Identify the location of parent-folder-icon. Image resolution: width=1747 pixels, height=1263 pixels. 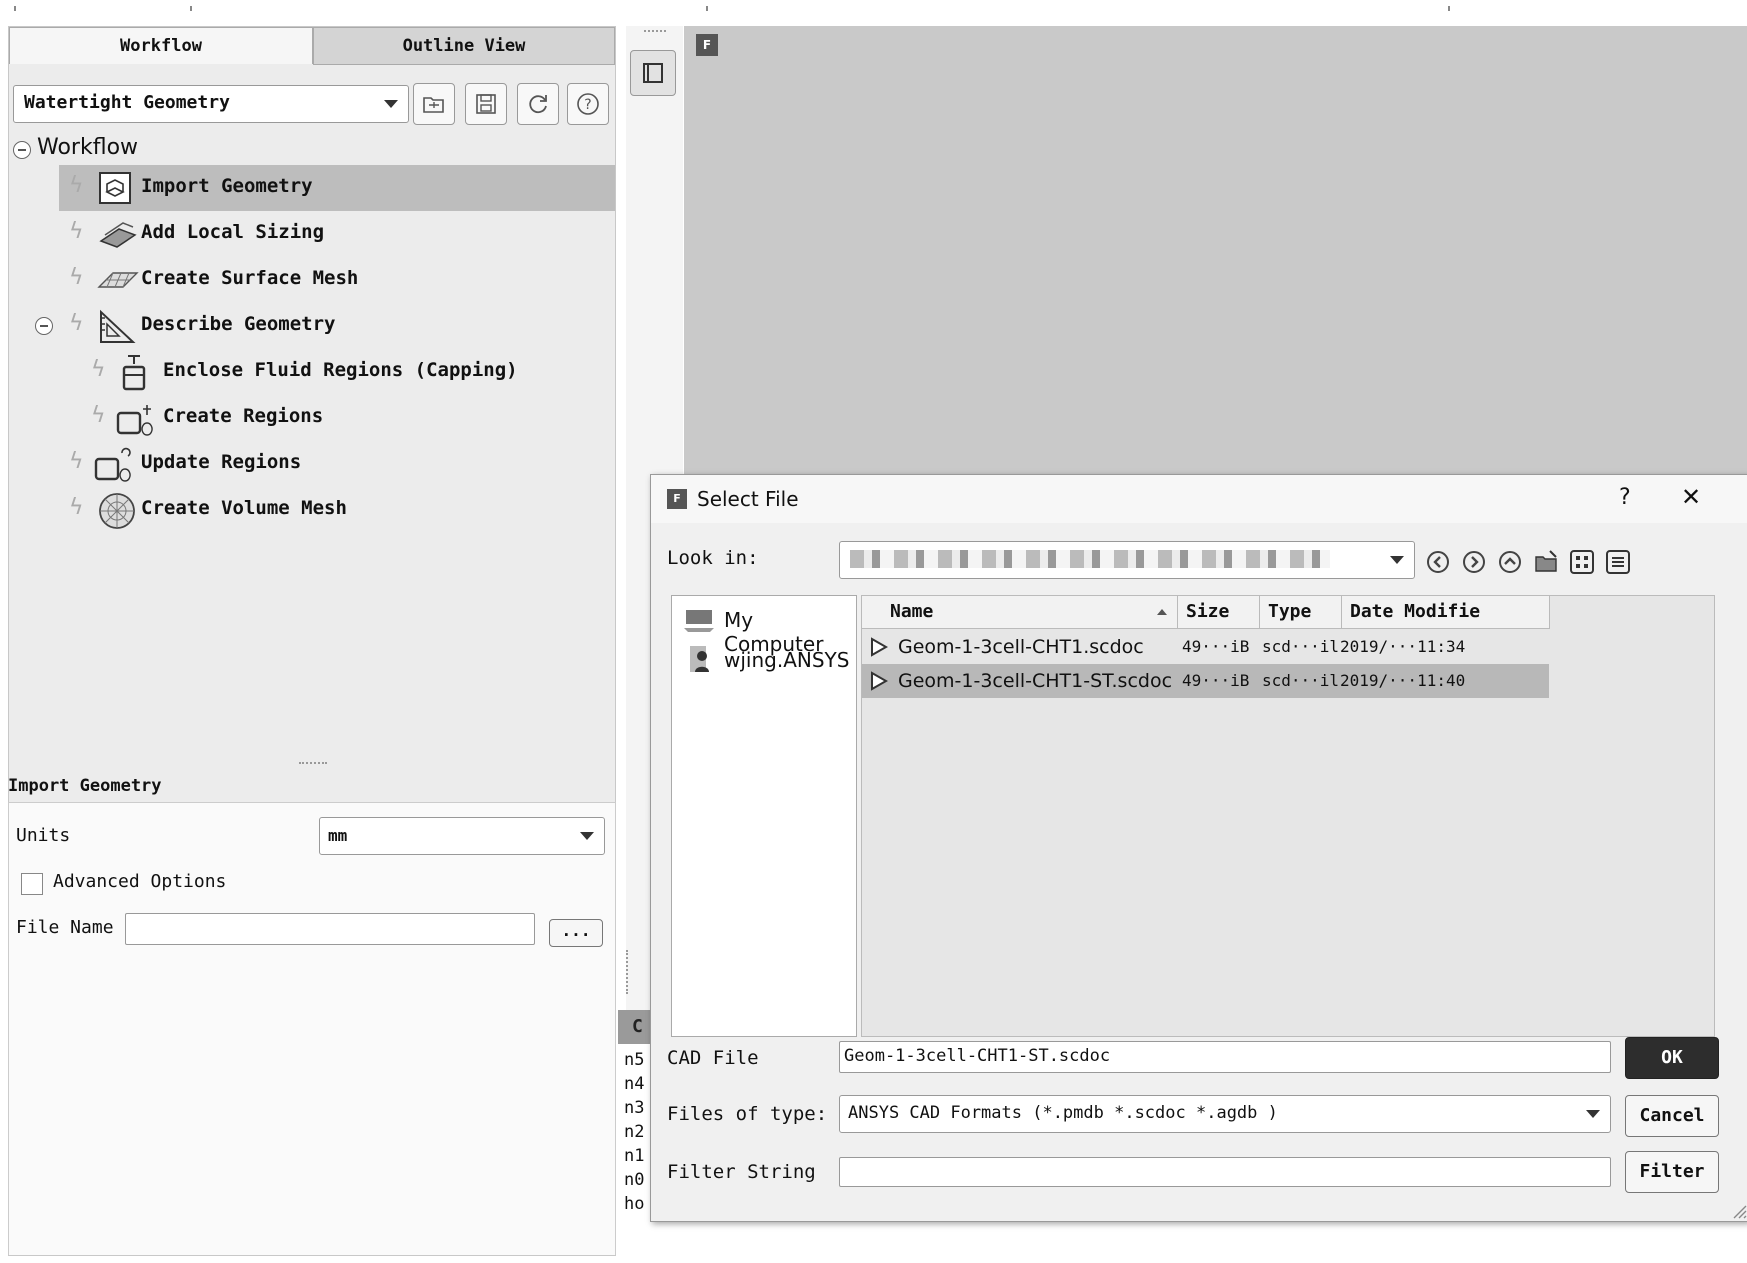
(1510, 562).